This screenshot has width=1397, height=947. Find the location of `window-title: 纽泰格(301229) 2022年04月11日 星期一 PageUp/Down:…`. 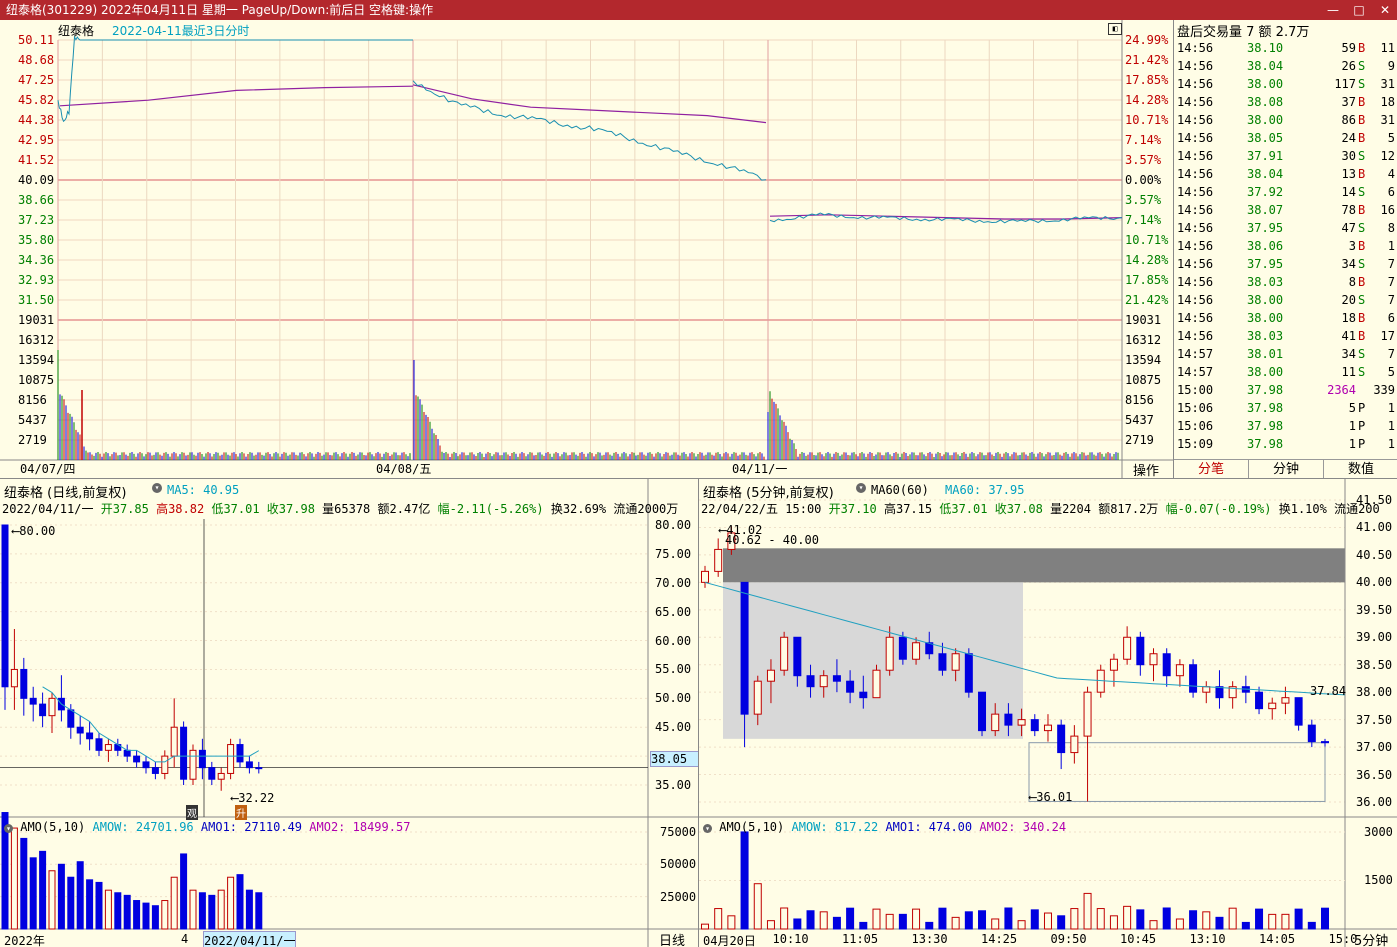

window-title: 纽泰格(301229) 2022年04月11日 星期一 PageUp/Down:… is located at coordinates (220, 10).